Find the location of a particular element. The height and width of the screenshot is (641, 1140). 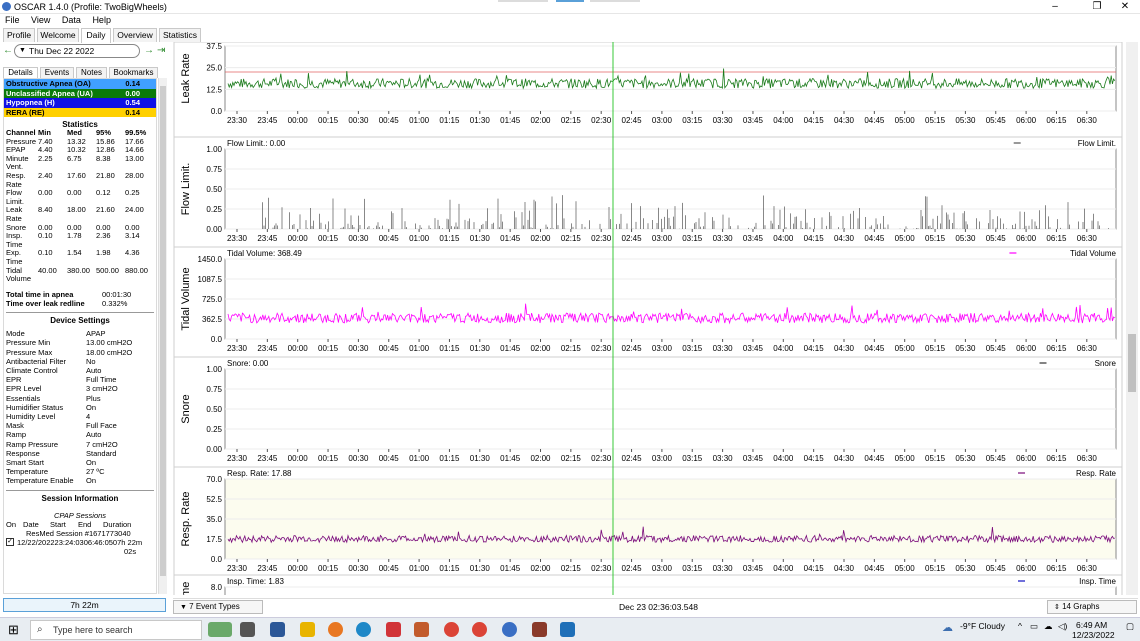

x-tick-label: 04:30 is located at coordinates (844, 120).